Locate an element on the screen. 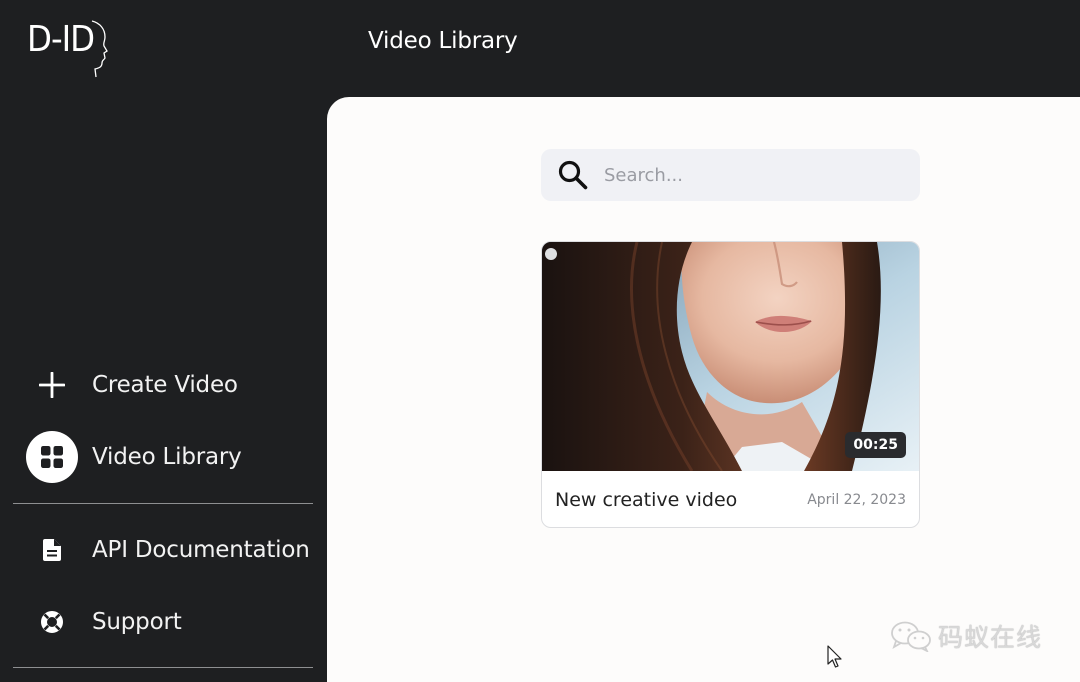 The width and height of the screenshot is (1080, 682). sidebar-item-label: Create Video is located at coordinates (165, 385).